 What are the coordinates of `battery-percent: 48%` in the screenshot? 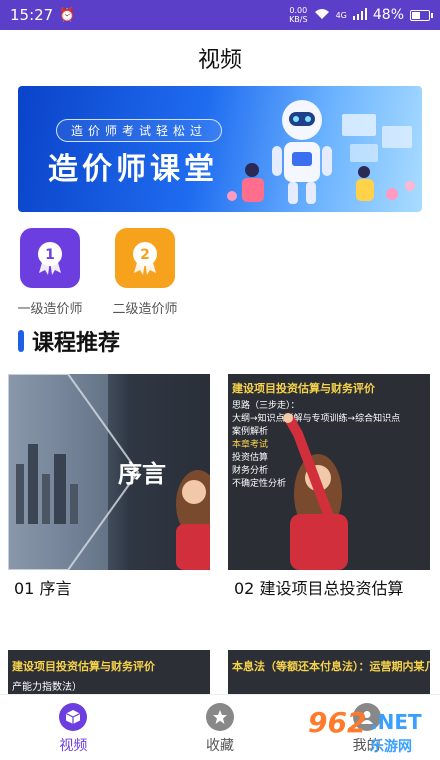 It's located at (388, 15).